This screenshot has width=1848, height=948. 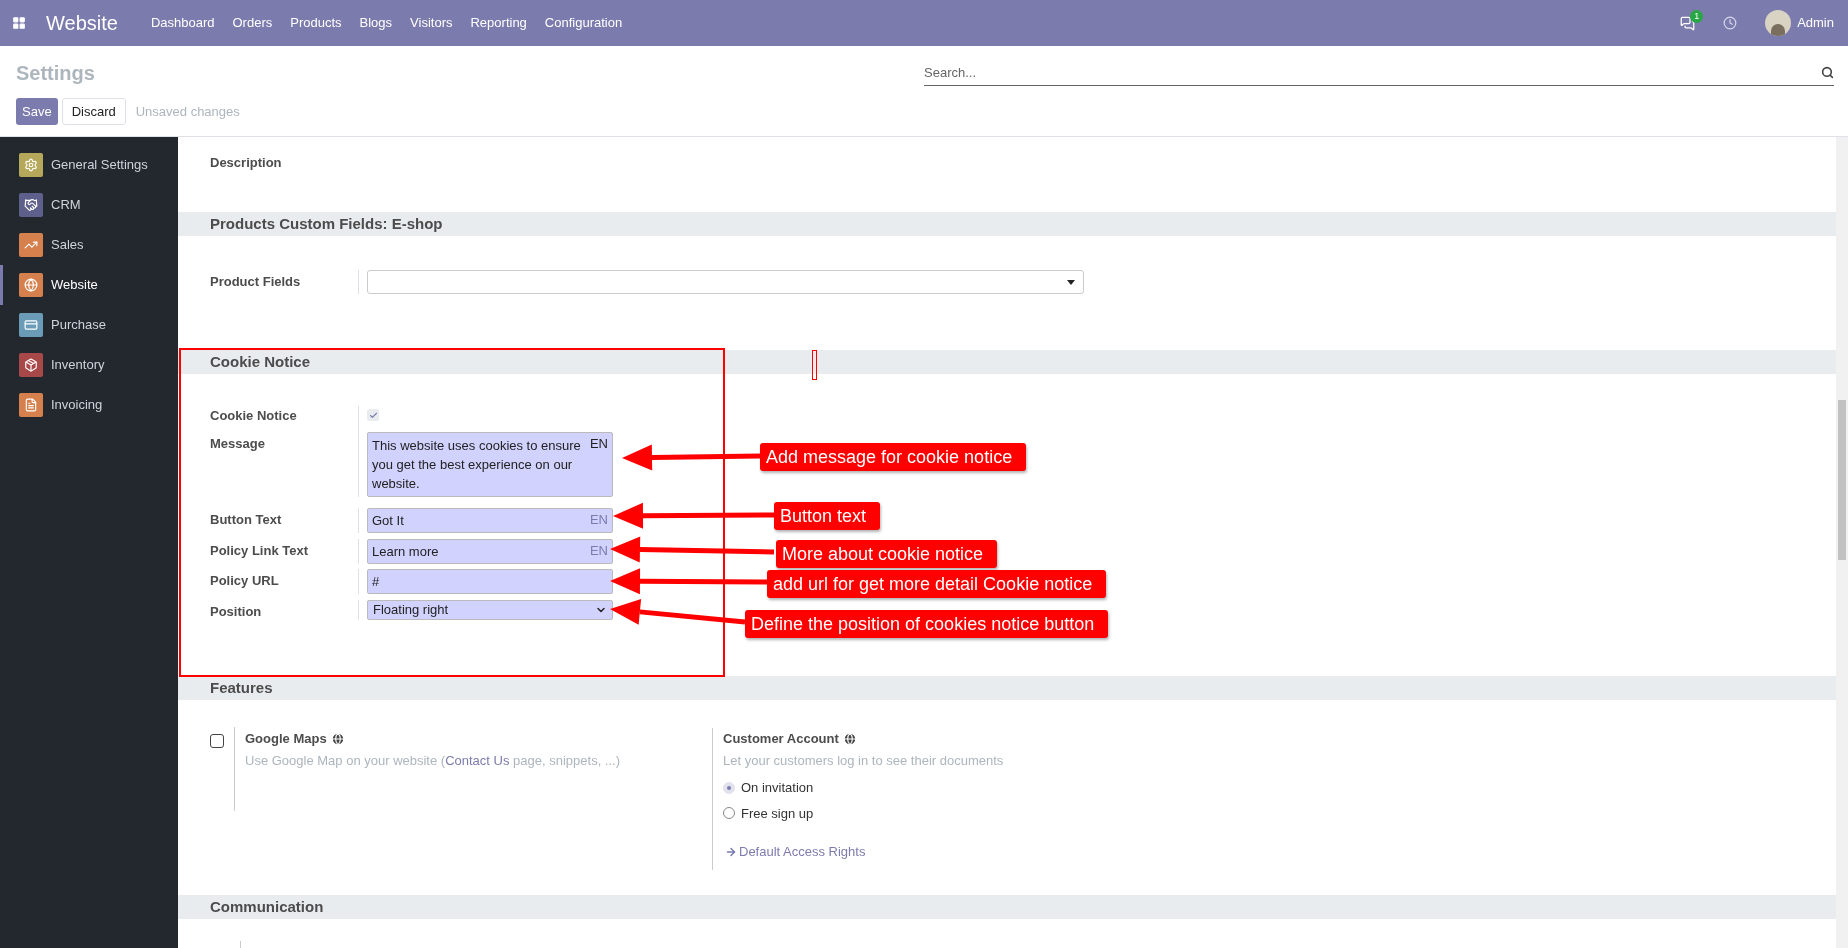 What do you see at coordinates (244, 580) in the screenshot?
I see `field-label: Policy URL` at bounding box center [244, 580].